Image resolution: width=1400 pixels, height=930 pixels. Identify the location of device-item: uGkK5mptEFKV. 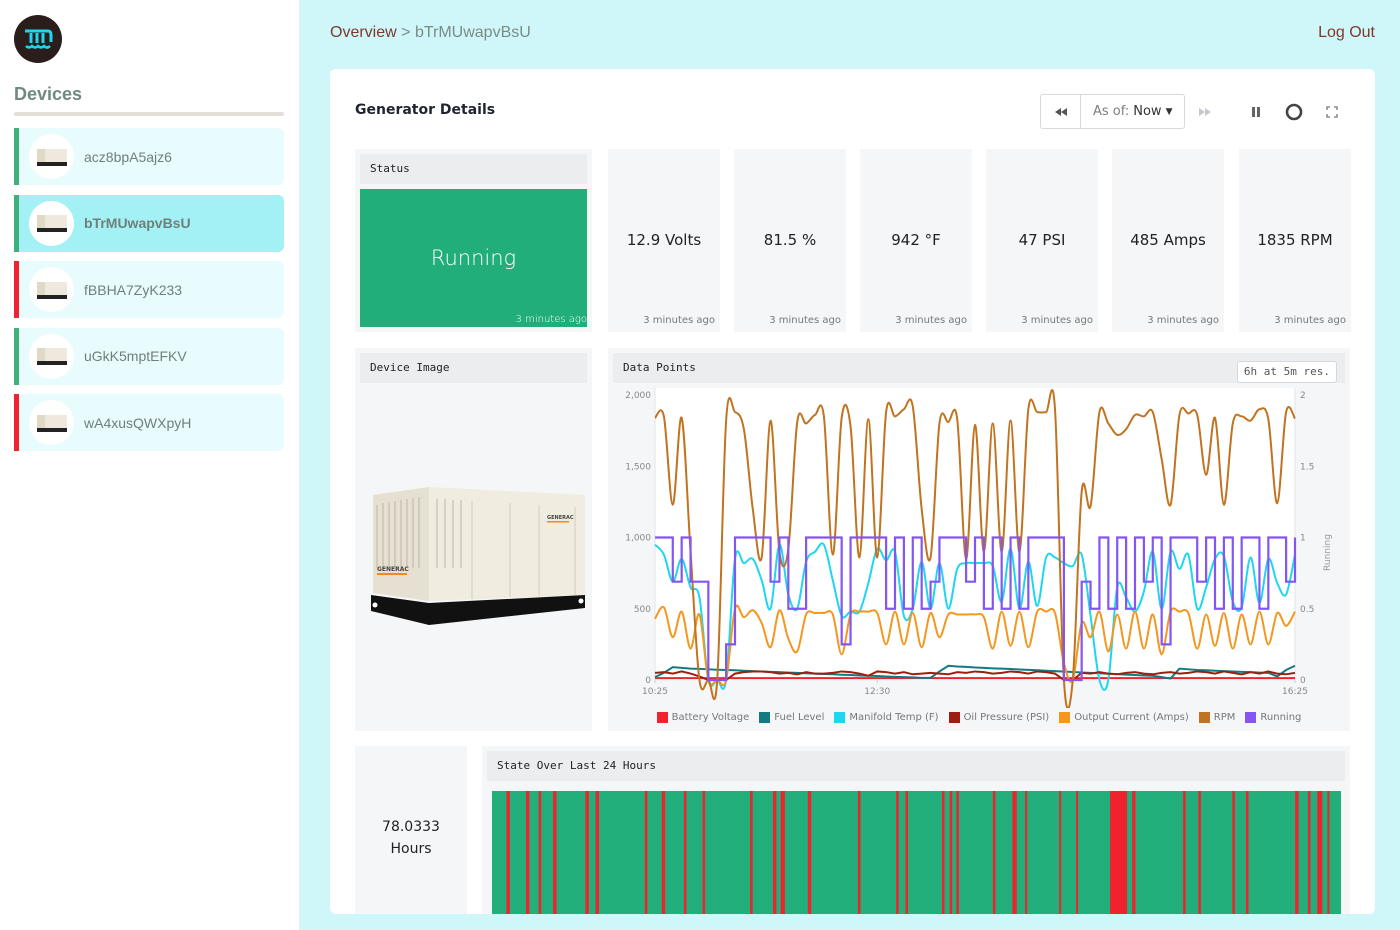
(149, 356).